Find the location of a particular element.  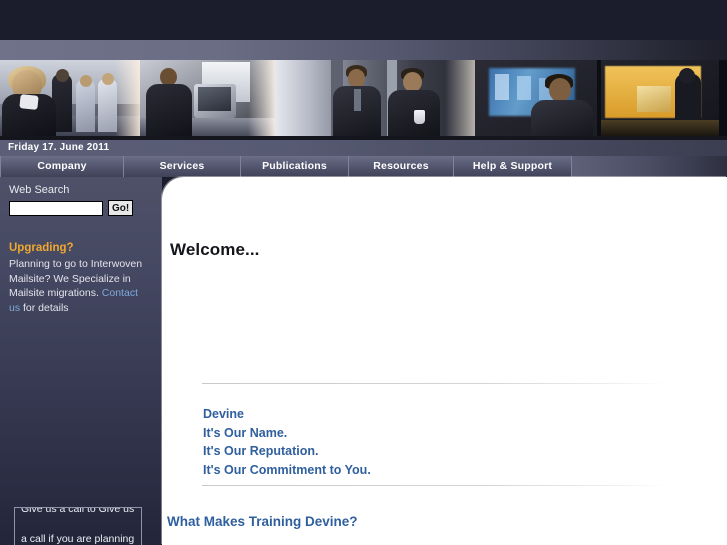

nav-filler is located at coordinates (649, 166).